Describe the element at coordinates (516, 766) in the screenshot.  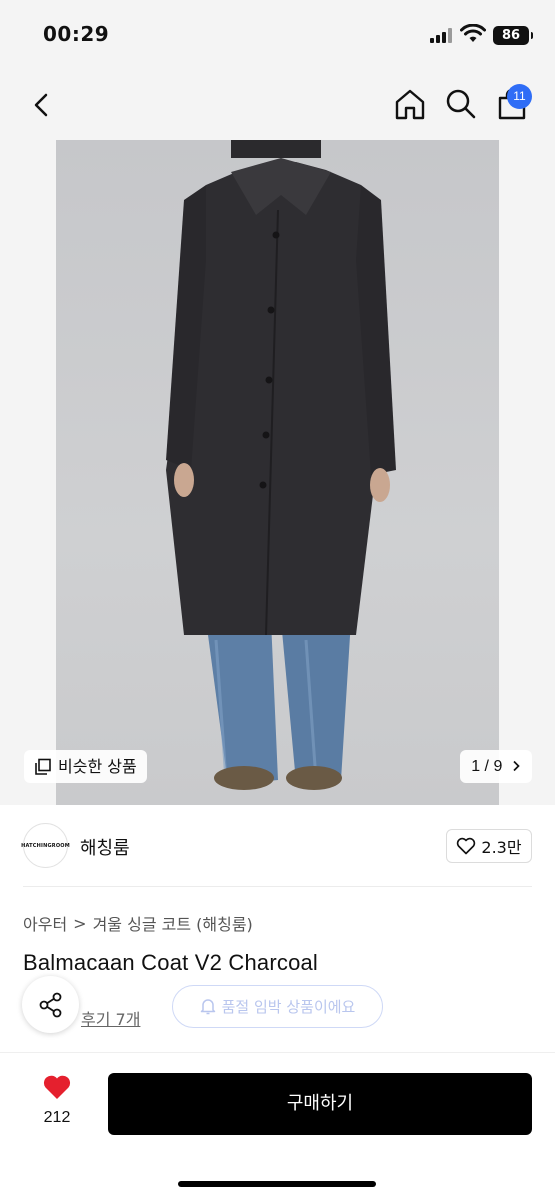
I see `chevron-right-icon` at that location.